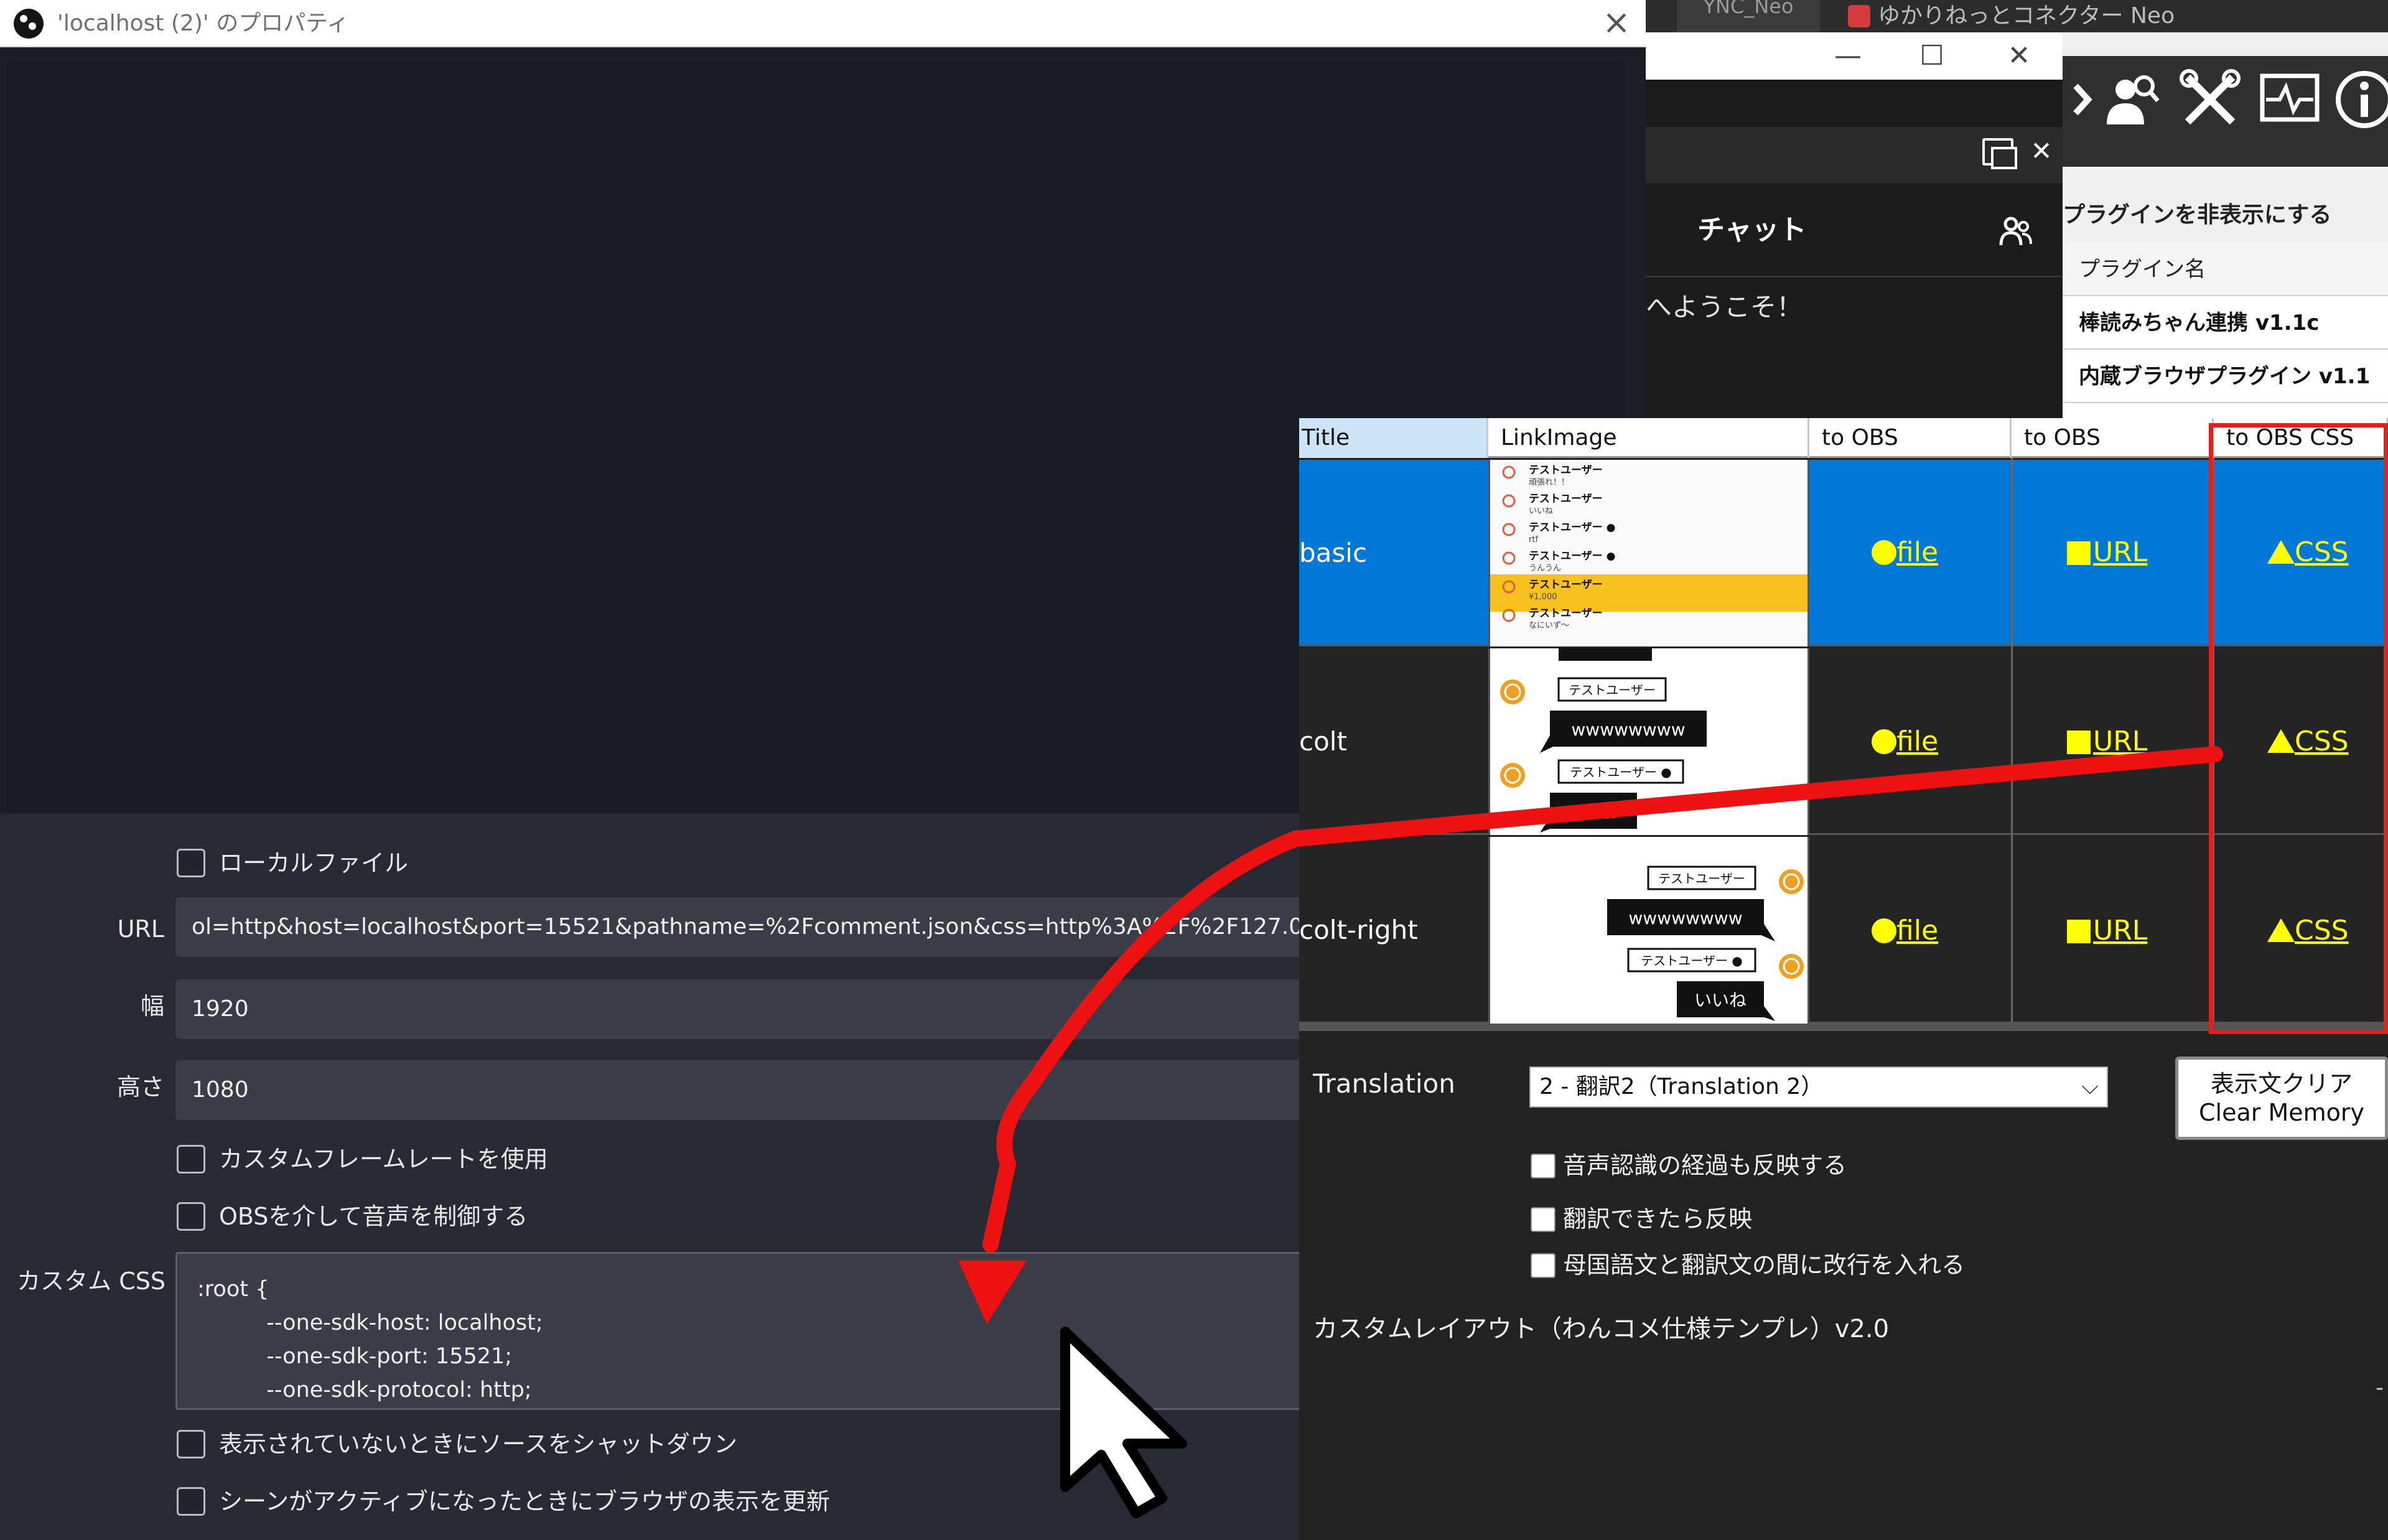 Image resolution: width=2388 pixels, height=1540 pixels. Describe the element at coordinates (1123, 1422) in the screenshot. I see `mouse-cursor-icon` at that location.